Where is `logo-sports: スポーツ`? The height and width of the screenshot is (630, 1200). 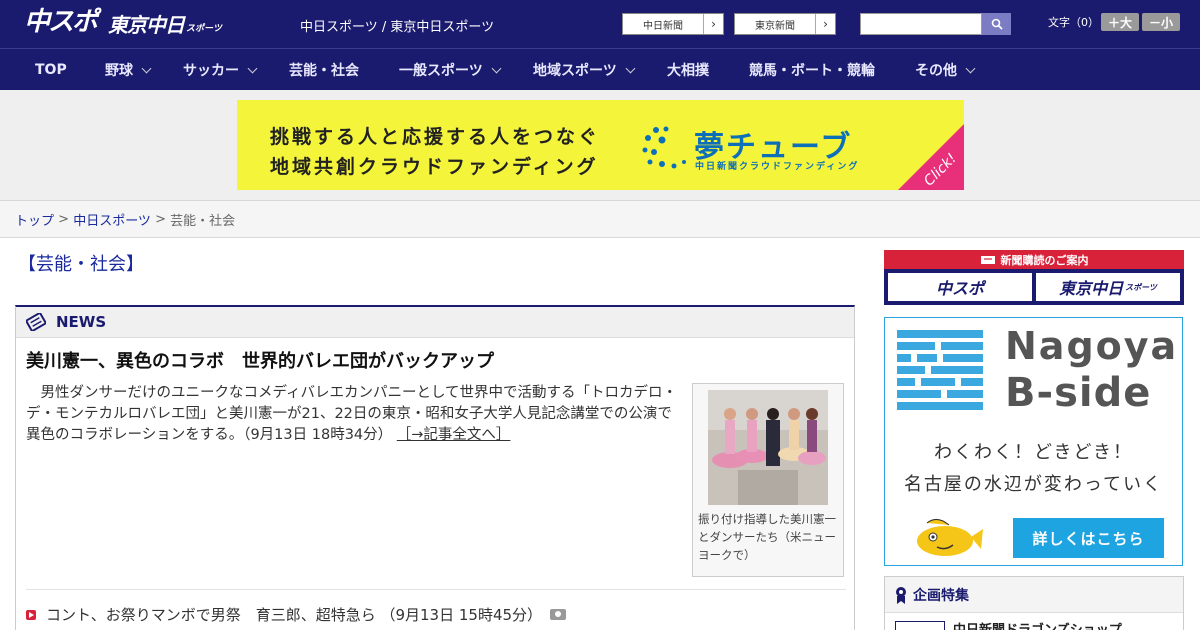 logo-sports: スポーツ is located at coordinates (204, 29).